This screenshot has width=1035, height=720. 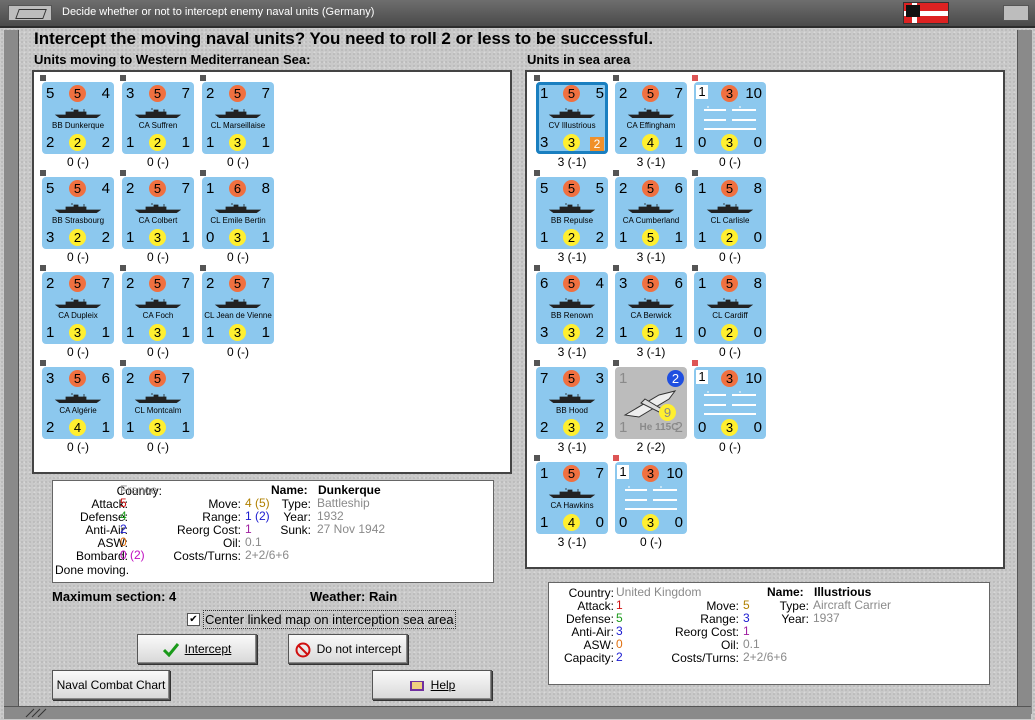 I want to click on do-not-intercept-button: Do not intercept, so click(x=348, y=649).